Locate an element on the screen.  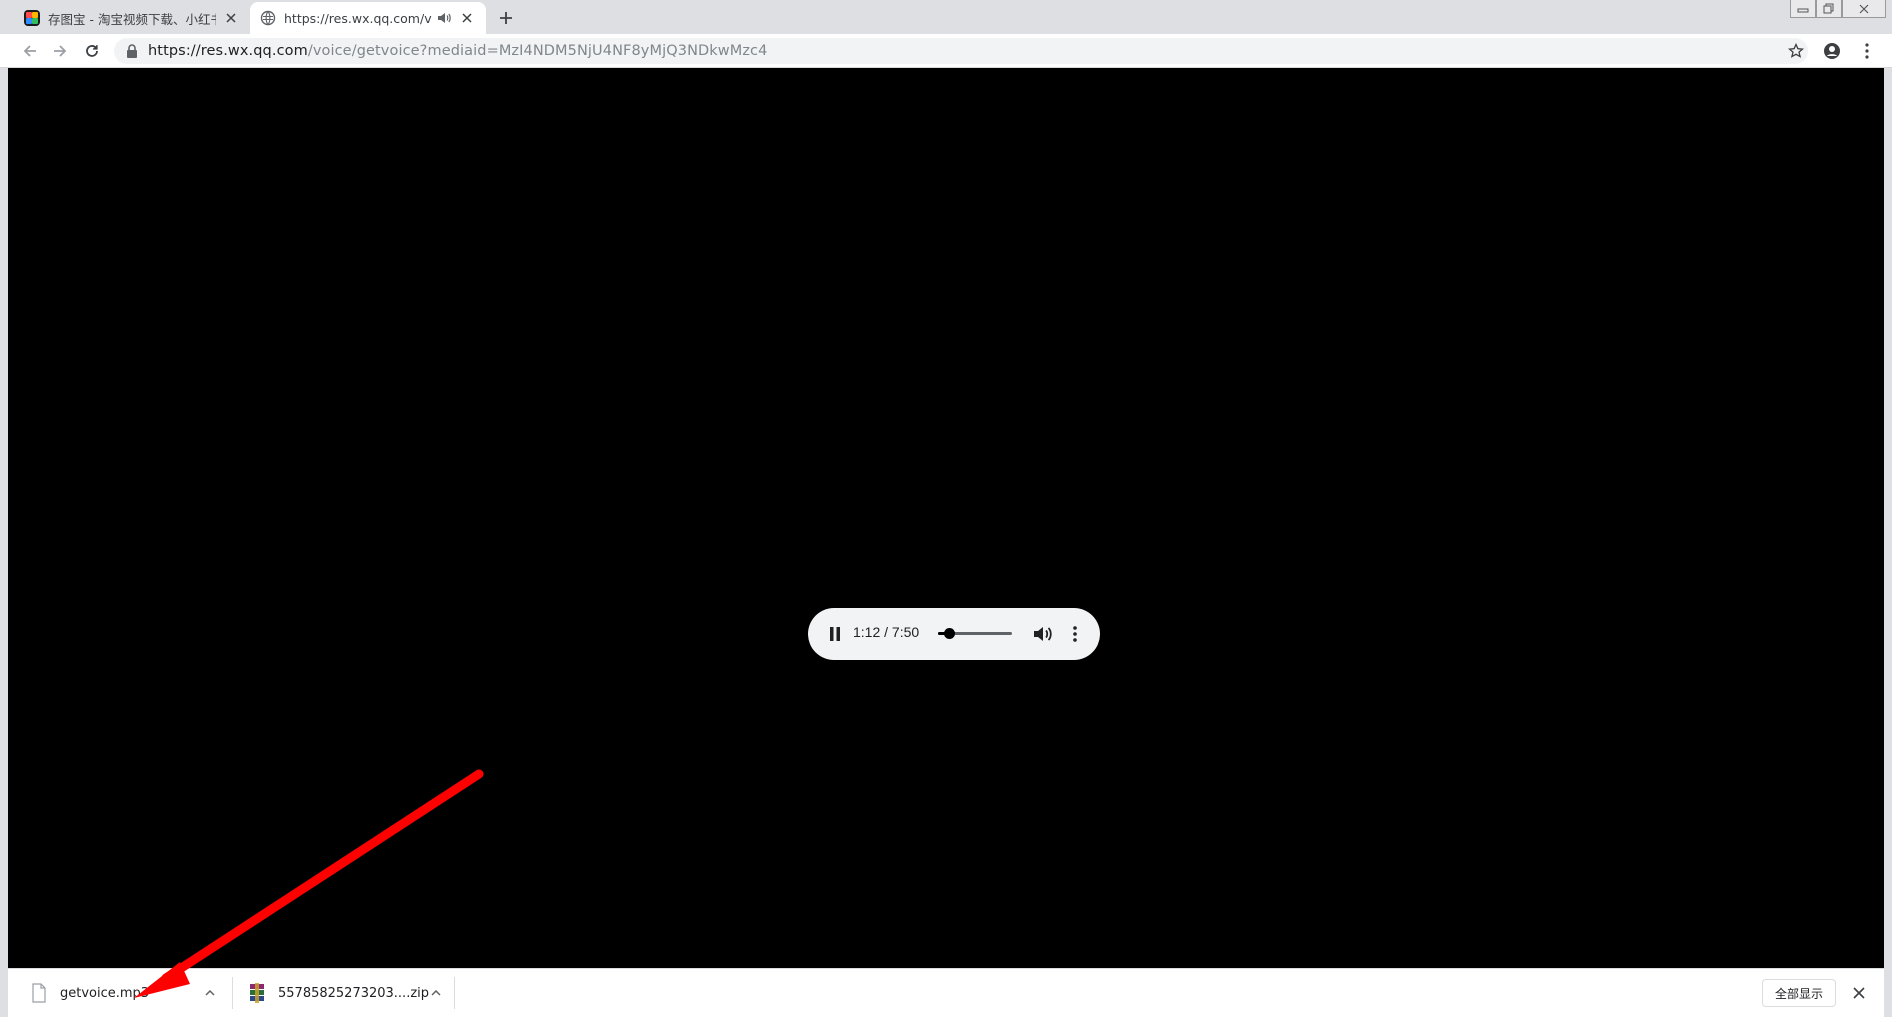
audio-player: 1:12 / 7:50 is located at coordinates (954, 634).